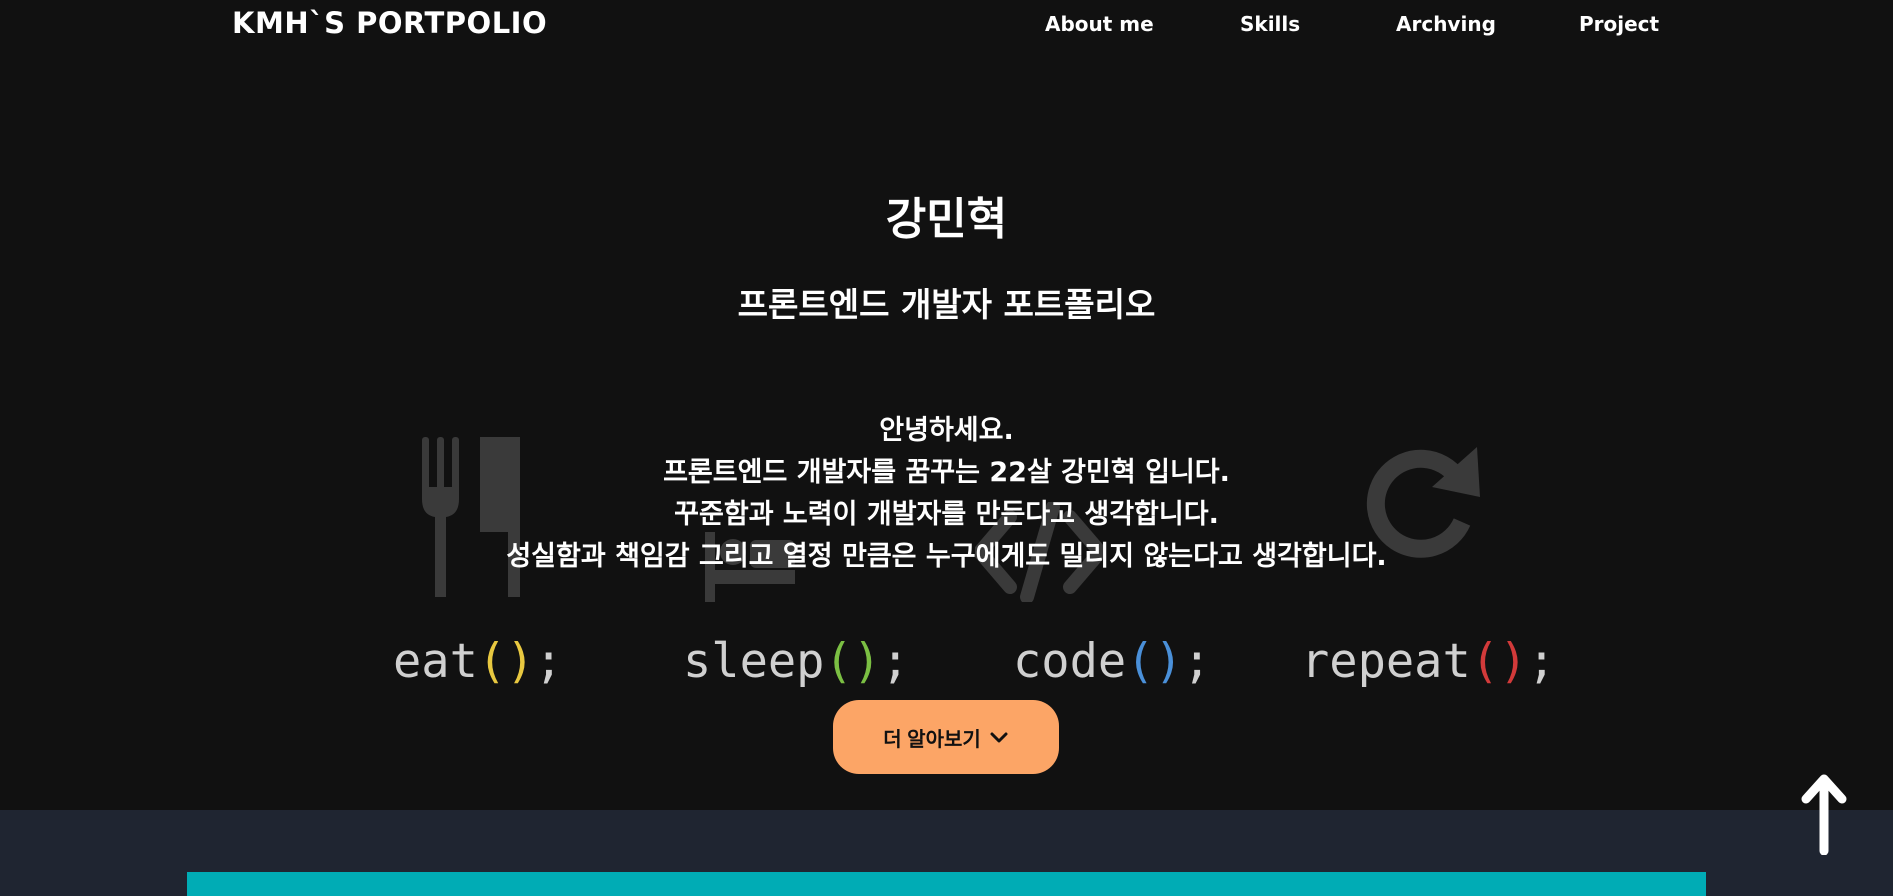 This screenshot has width=1893, height=896. I want to click on learn-more-button: 더 알아보기, so click(946, 737).